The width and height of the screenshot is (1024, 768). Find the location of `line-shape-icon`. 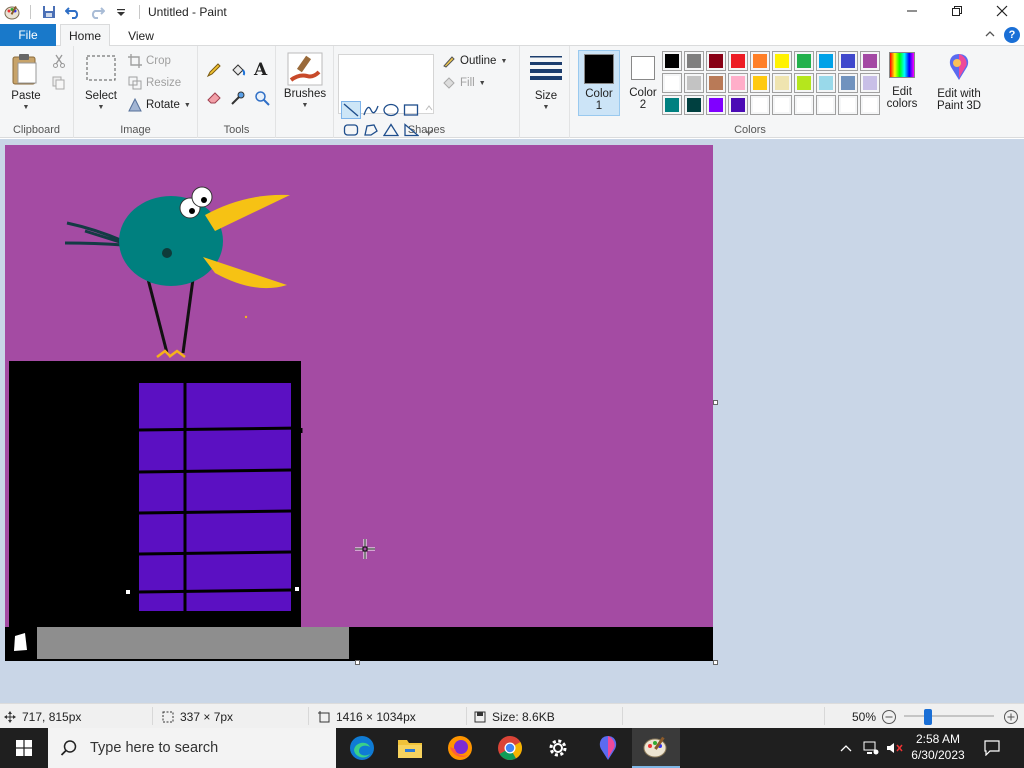

line-shape-icon is located at coordinates (351, 110).